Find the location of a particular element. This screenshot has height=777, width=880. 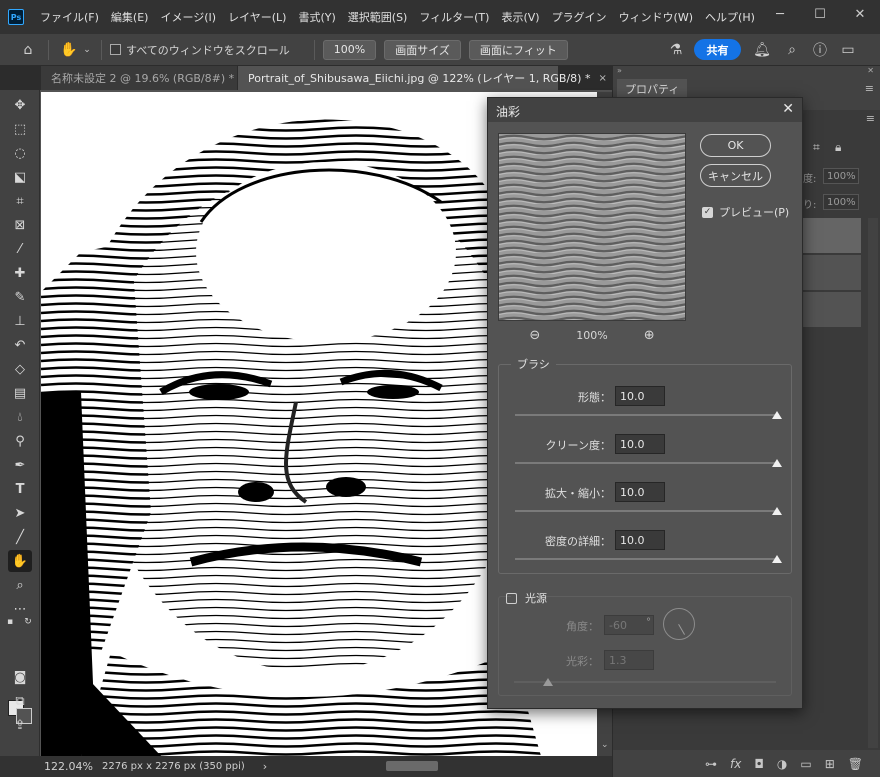

lock-icon: 🔒︎ is located at coordinates (838, 147).